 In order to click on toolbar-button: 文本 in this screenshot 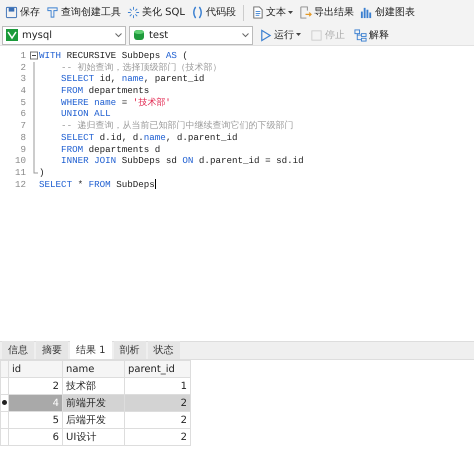, I will do `click(272, 13)`.